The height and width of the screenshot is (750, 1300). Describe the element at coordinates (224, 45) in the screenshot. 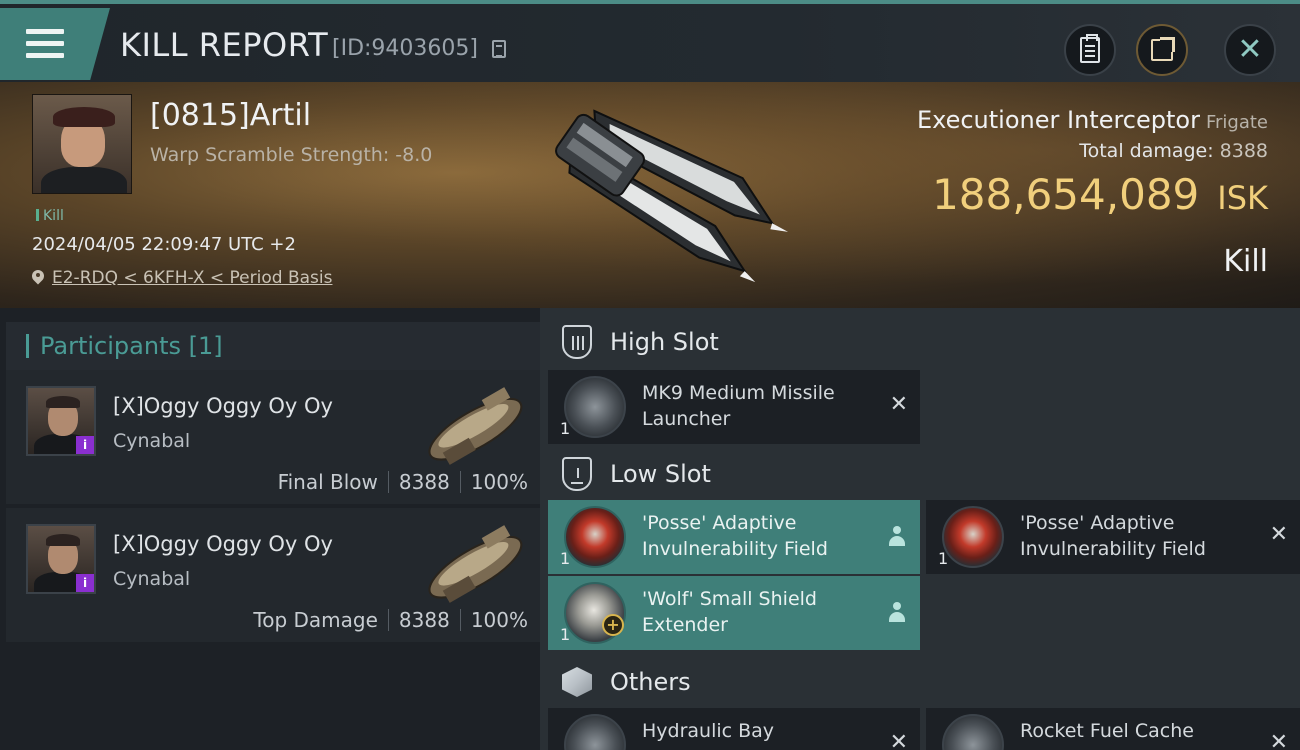

I see `page-title: KILL REPORT` at that location.